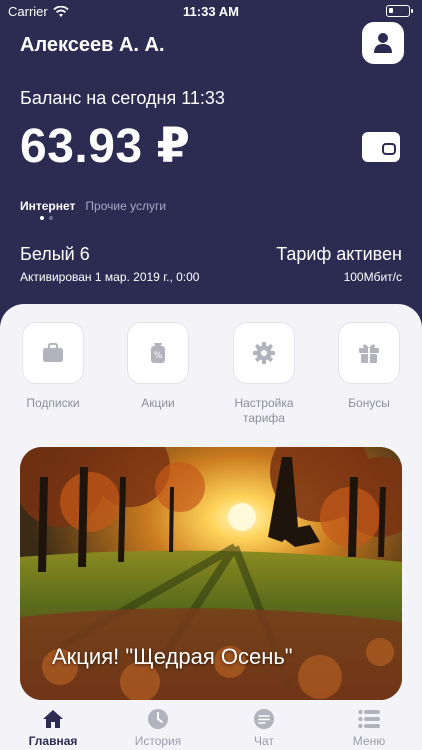 The height and width of the screenshot is (750, 422). I want to click on tariff-activated-date: Активирован 1 мар. 2019 г., 0:00, so click(110, 277).